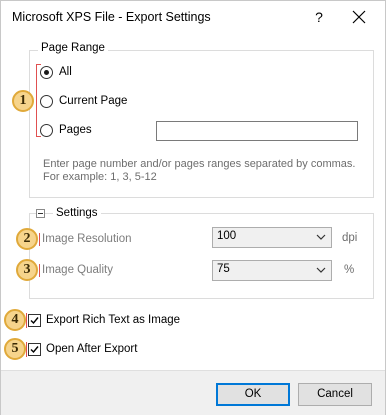 The height and width of the screenshot is (415, 386). Describe the element at coordinates (87, 239) in the screenshot. I see `image-resolution-label: Image Resolution` at that location.